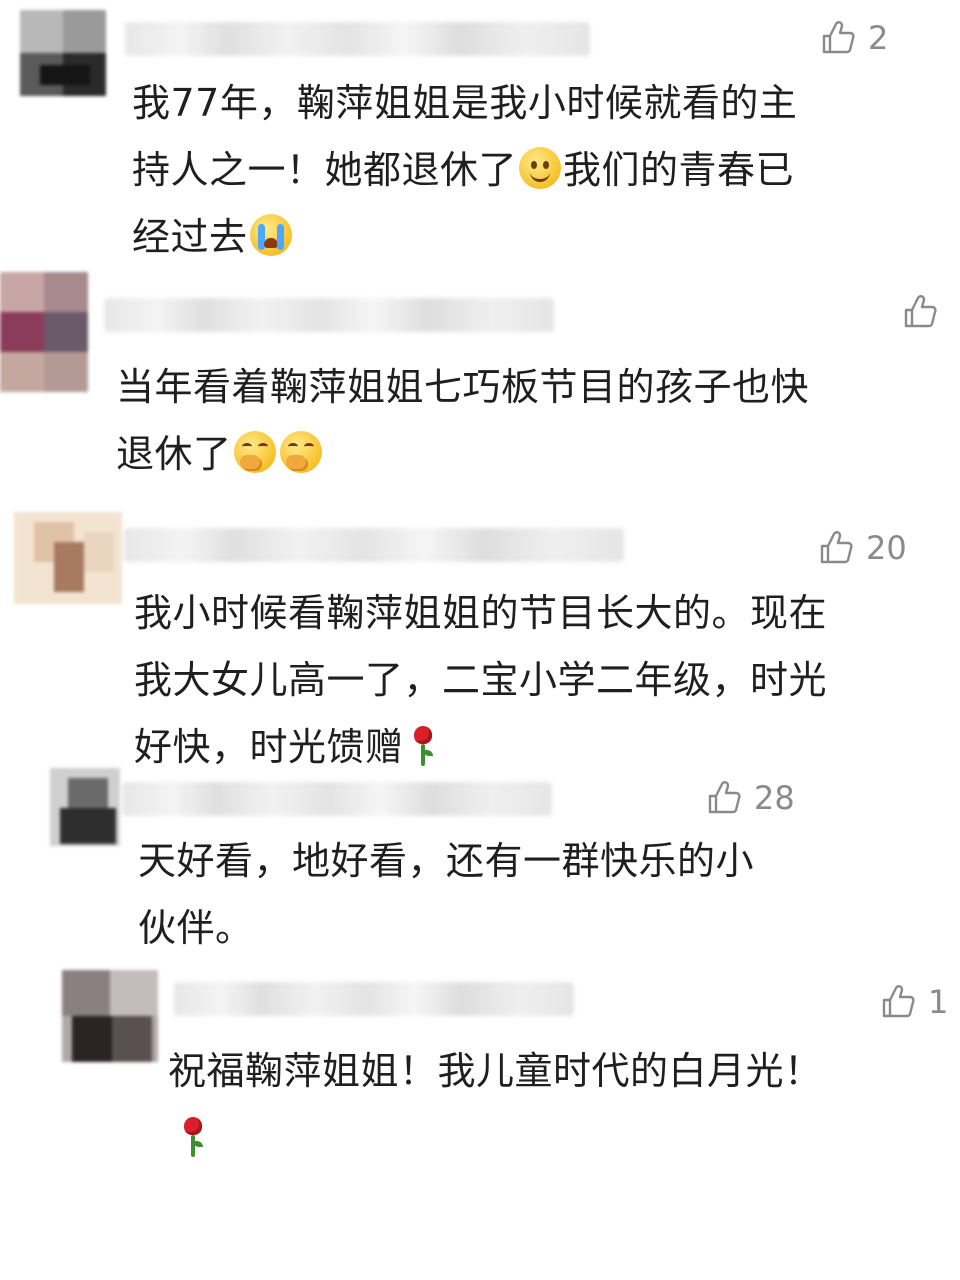 The width and height of the screenshot is (960, 1280). I want to click on like-count: 28, so click(774, 798).